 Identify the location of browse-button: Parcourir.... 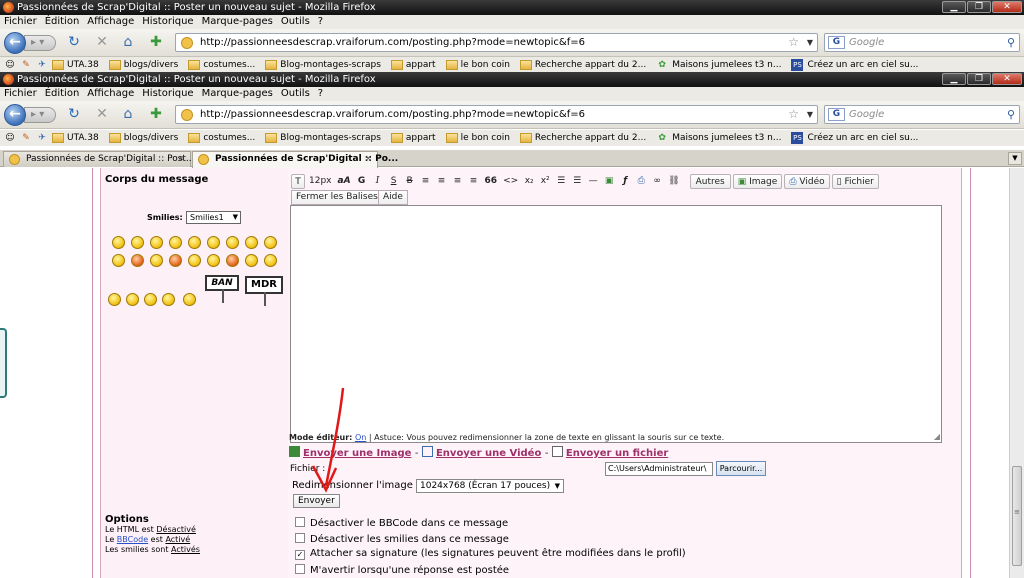
(741, 468).